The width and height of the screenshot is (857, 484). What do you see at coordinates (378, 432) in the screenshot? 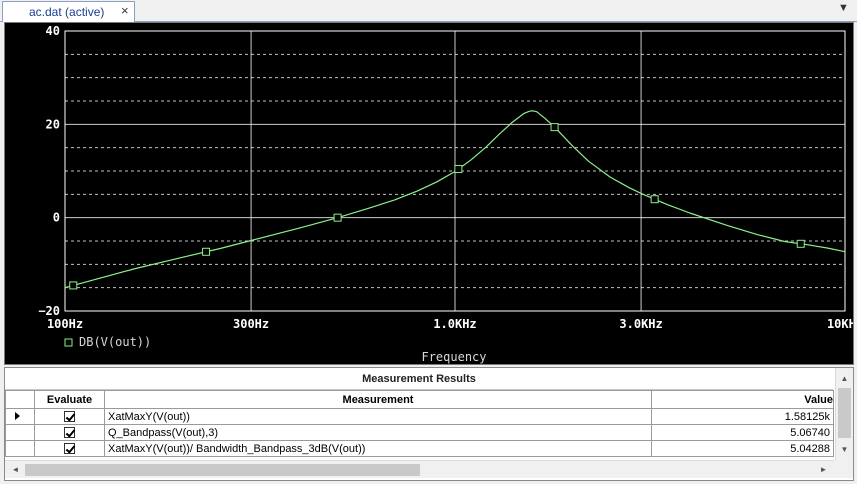
I see `measurement-cell: Q_Bandpass(V(out),3)` at bounding box center [378, 432].